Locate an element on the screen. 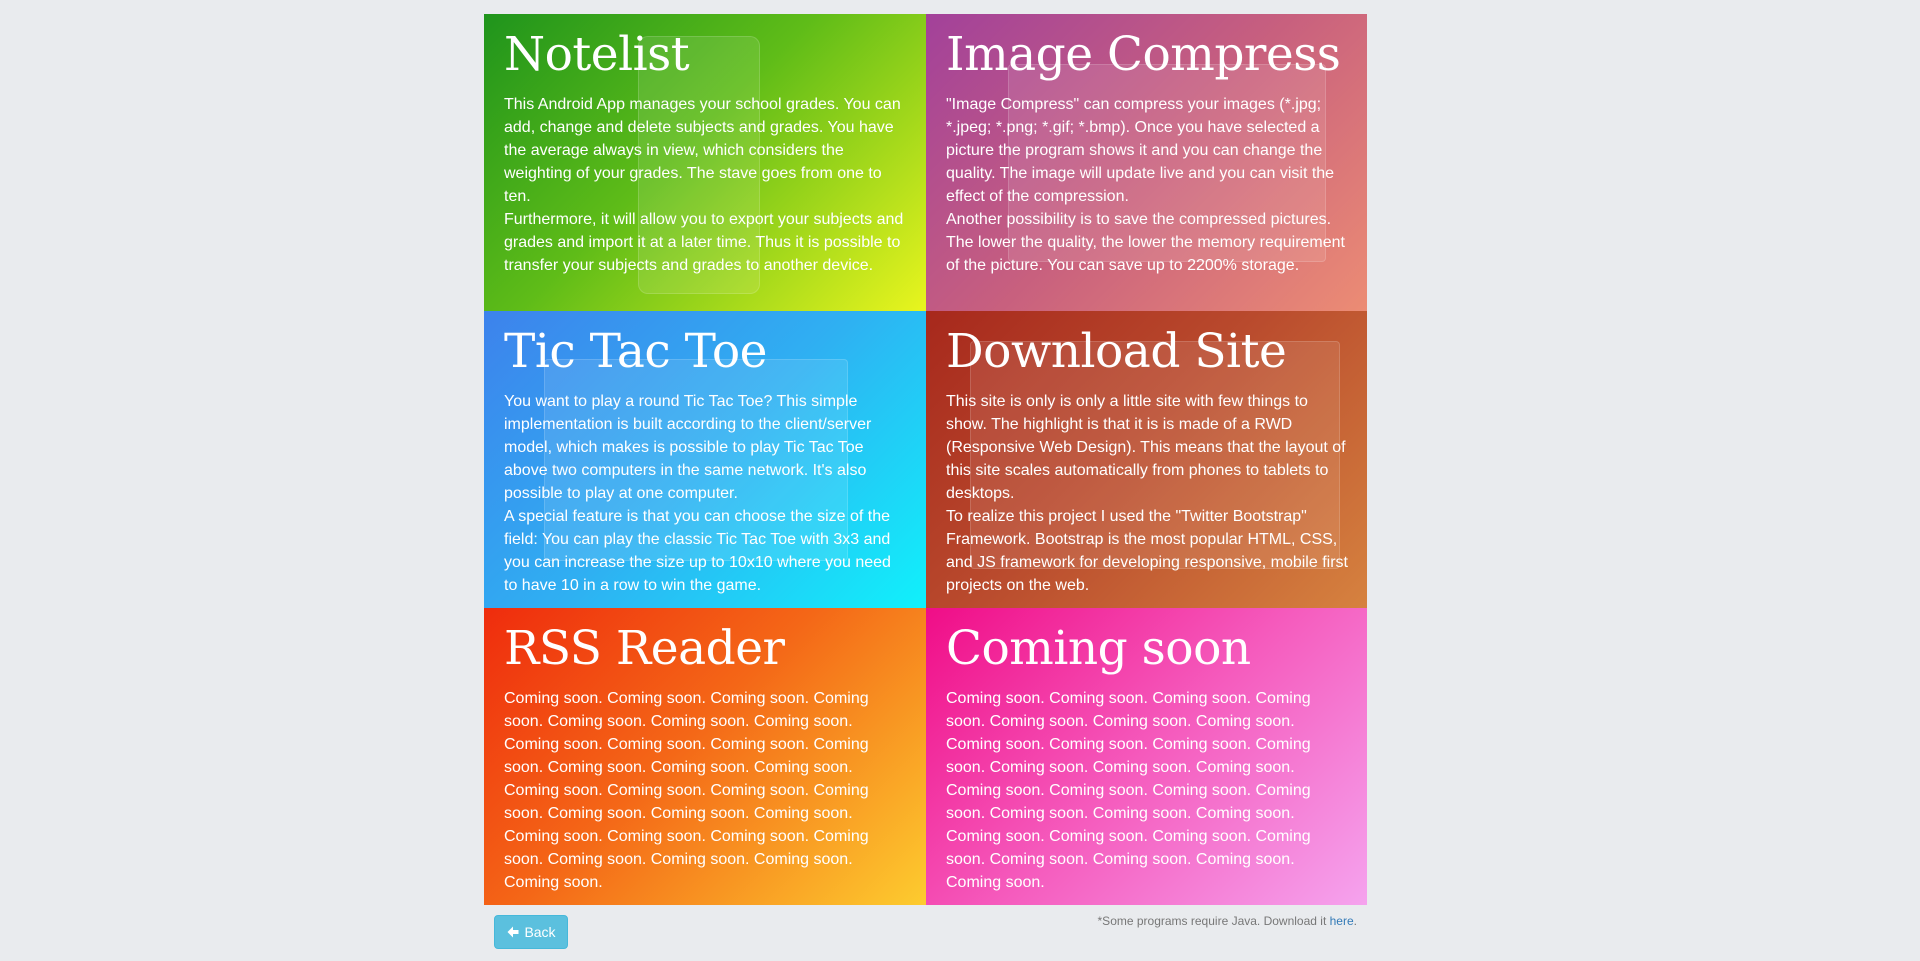 The width and height of the screenshot is (1920, 961). project-title: Notelist is located at coordinates (597, 54).